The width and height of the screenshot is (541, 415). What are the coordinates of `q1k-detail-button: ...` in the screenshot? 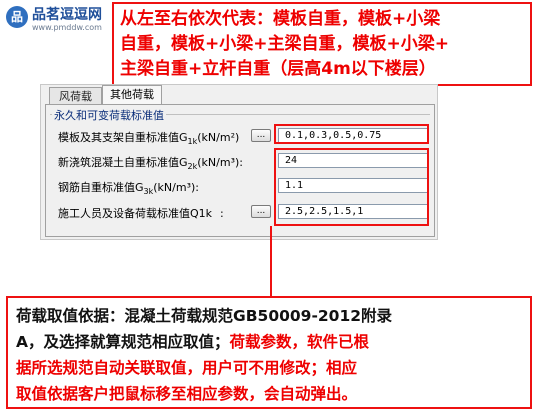 It's located at (261, 211).